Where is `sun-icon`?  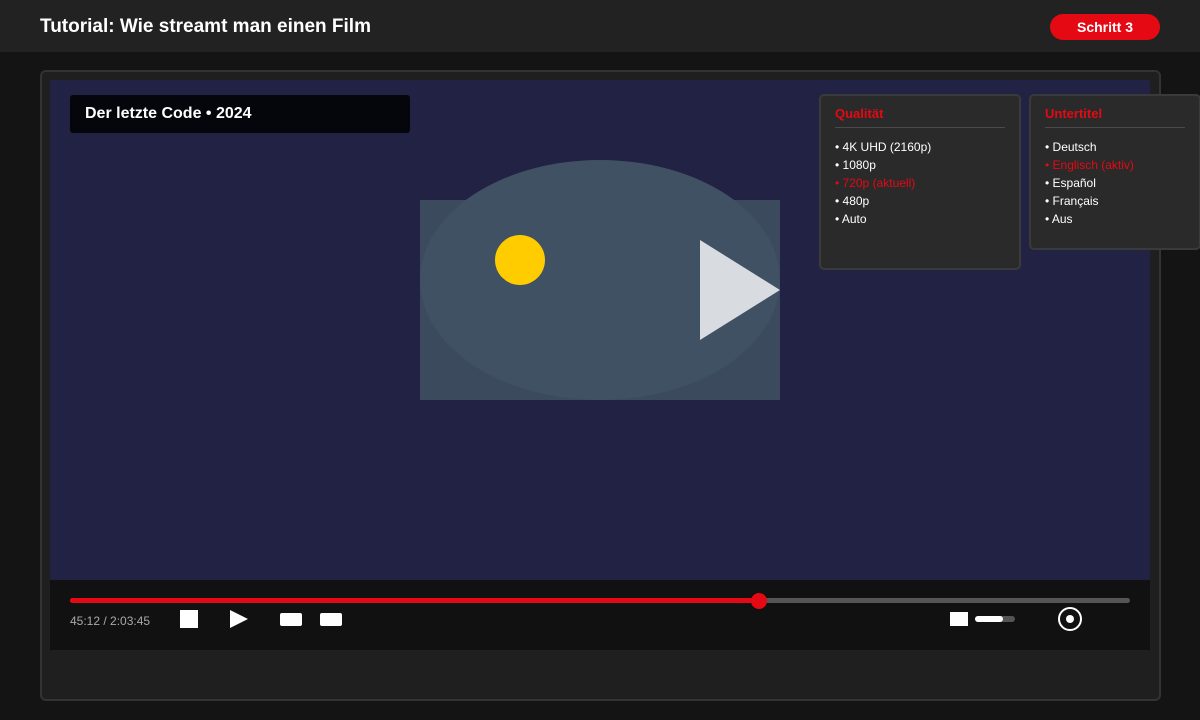 sun-icon is located at coordinates (520, 260).